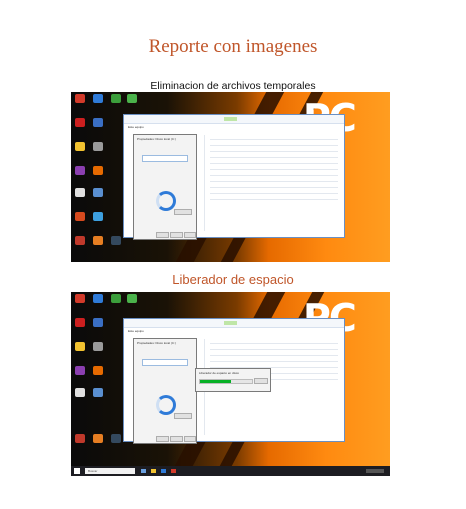  What do you see at coordinates (93, 471) in the screenshot?
I see `taskbar-search-label: Buscar` at bounding box center [93, 471].